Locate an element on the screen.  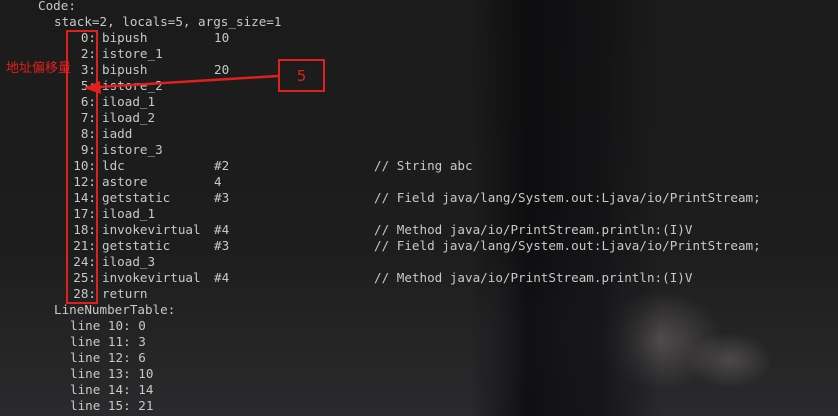
annotation-arrow-icon is located at coordinates (181, 84).